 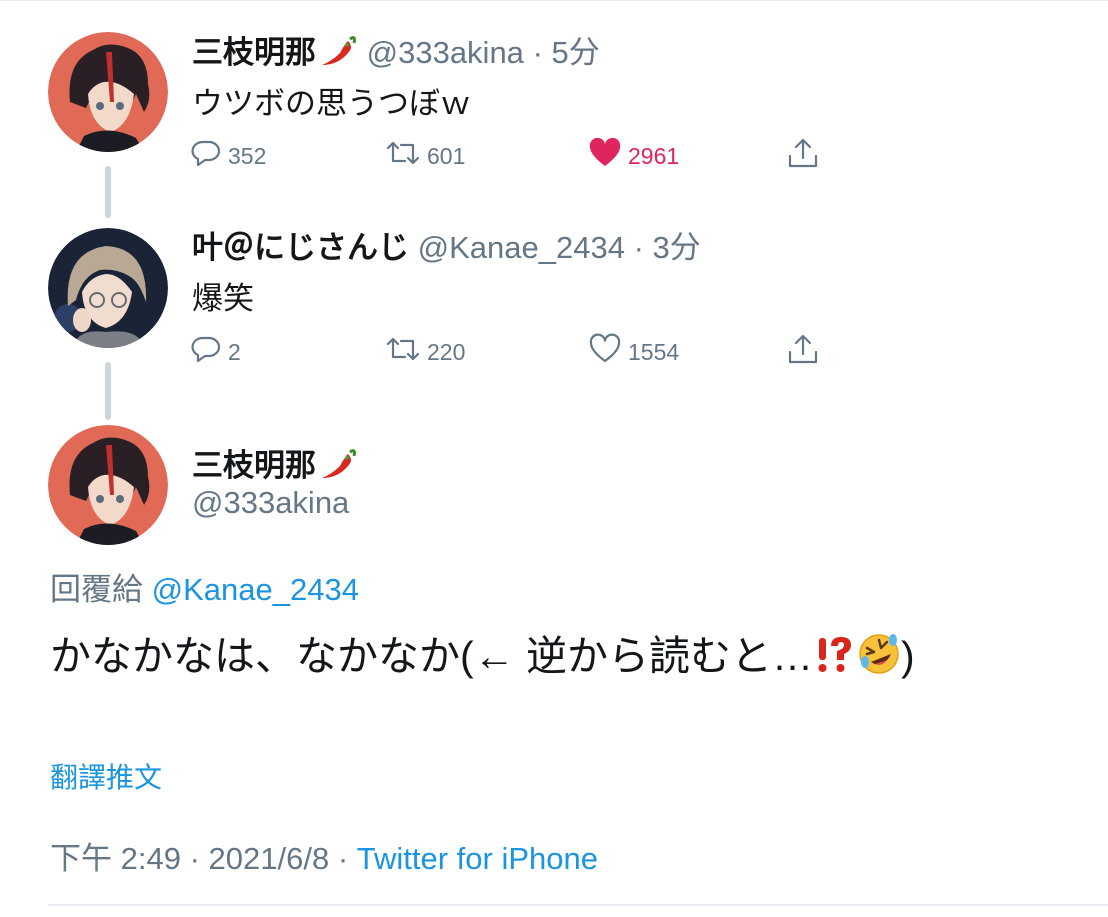 I want to click on top-divider, so click(x=554, y=0).